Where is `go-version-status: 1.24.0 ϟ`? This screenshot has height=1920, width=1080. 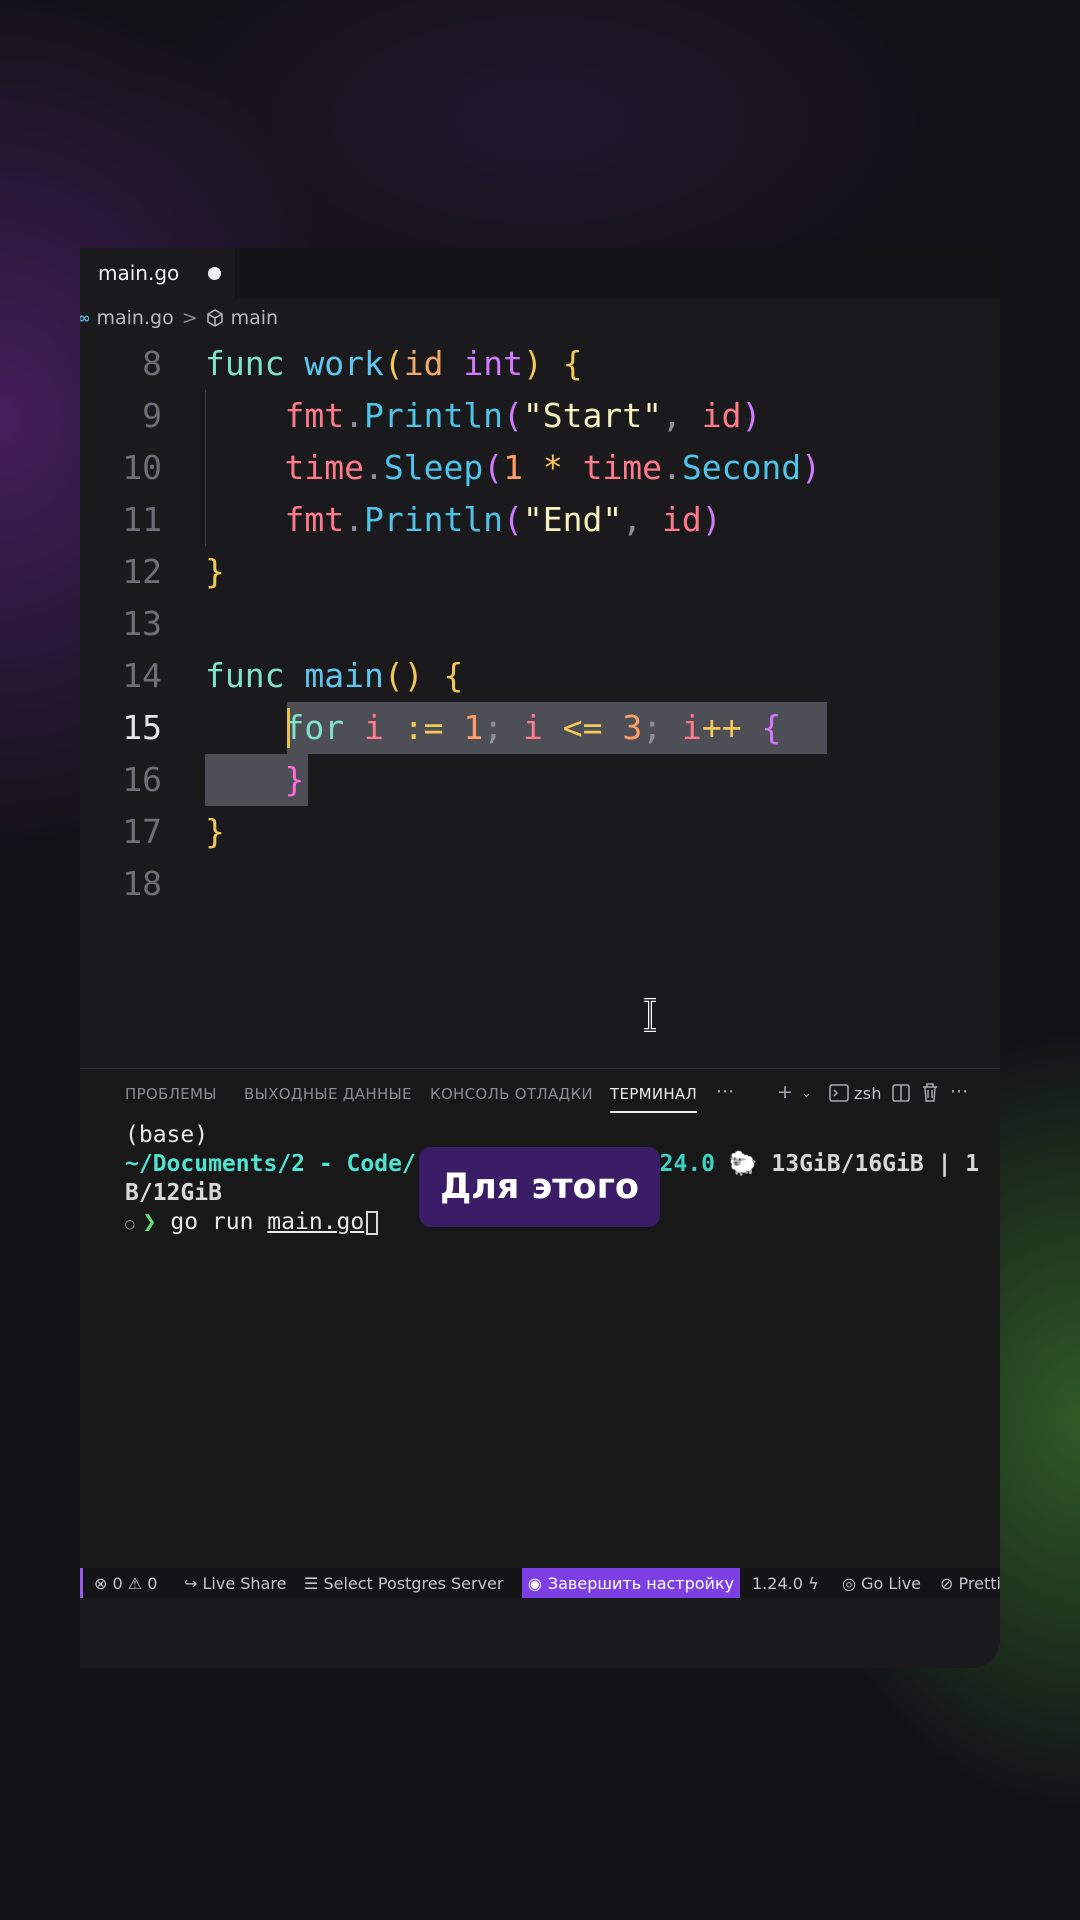 go-version-status: 1.24.0 ϟ is located at coordinates (785, 1583).